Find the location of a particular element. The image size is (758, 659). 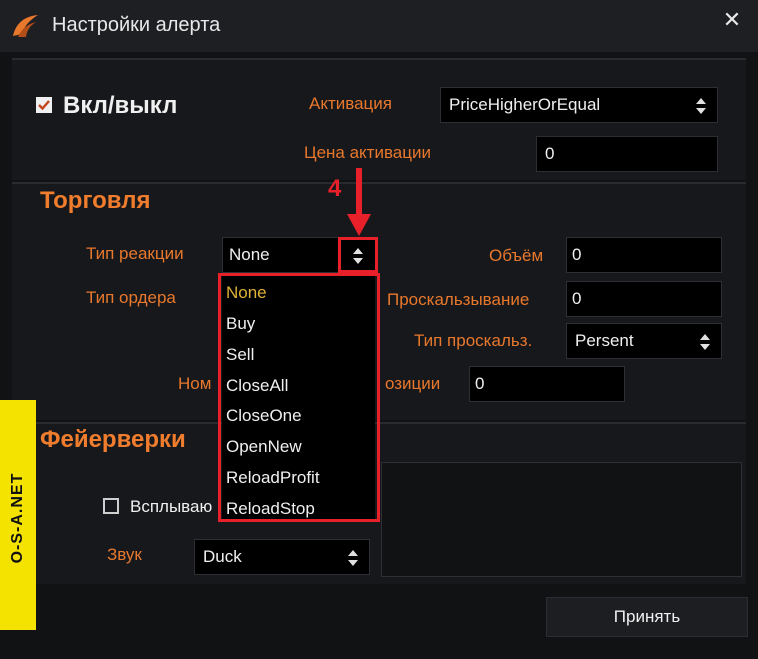

fireworks-preview-area is located at coordinates (561, 519).